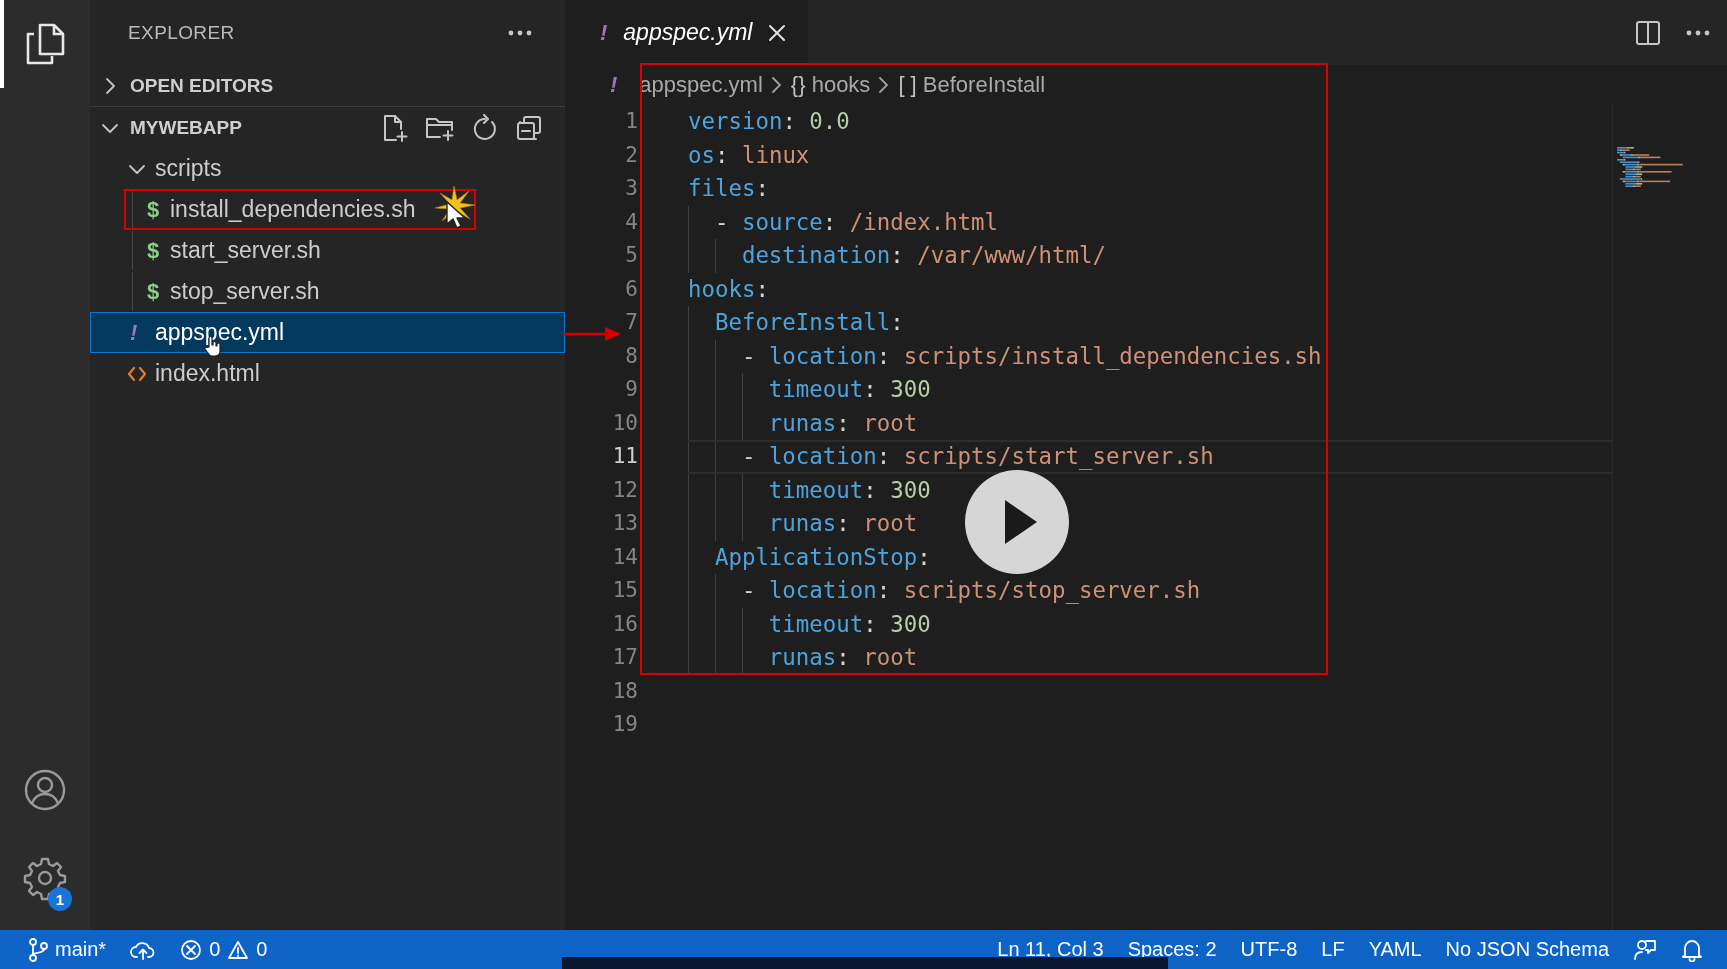 This screenshot has width=1727, height=969. What do you see at coordinates (625, 624) in the screenshot?
I see `line-number: 16` at bounding box center [625, 624].